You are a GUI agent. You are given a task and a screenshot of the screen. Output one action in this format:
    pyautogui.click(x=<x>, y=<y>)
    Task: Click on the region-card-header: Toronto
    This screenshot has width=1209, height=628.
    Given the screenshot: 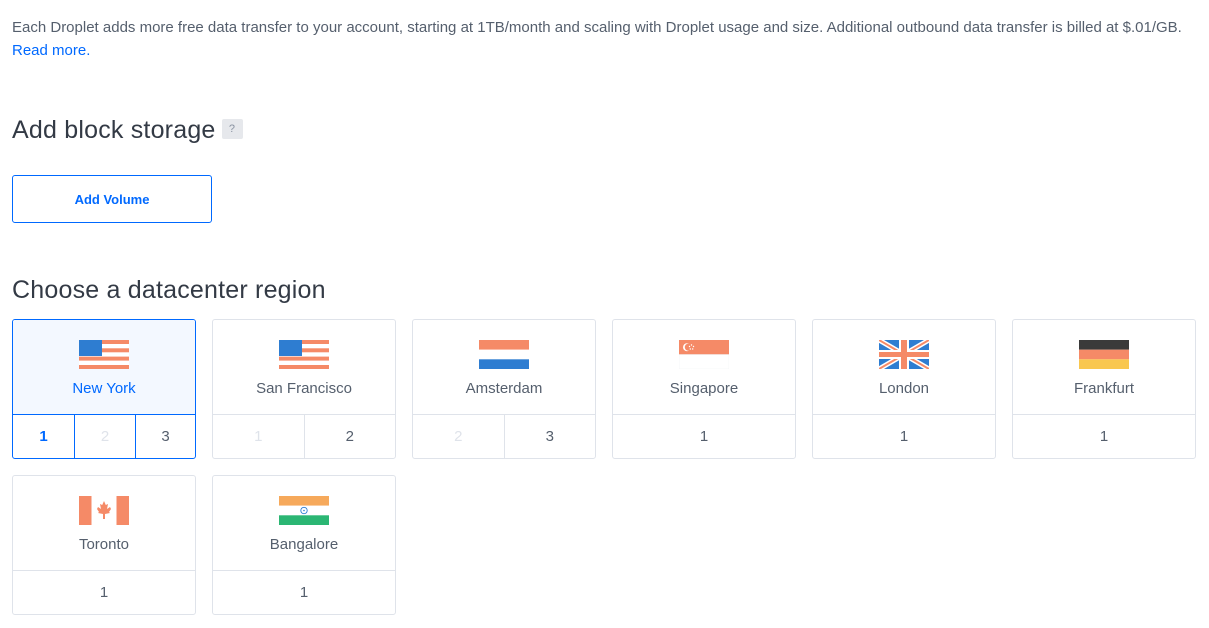 What is the action you would take?
    pyautogui.click(x=104, y=523)
    